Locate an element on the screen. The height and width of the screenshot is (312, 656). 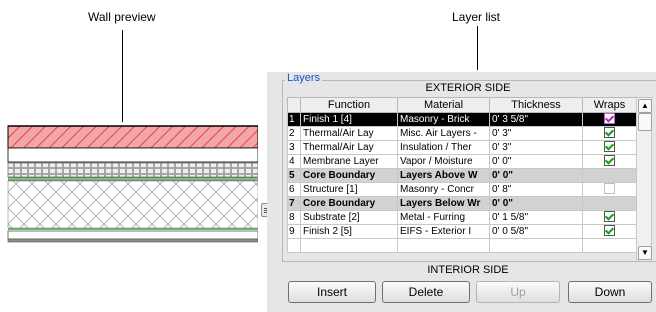
material-cell: Layers Below Wr is located at coordinates (443, 203).